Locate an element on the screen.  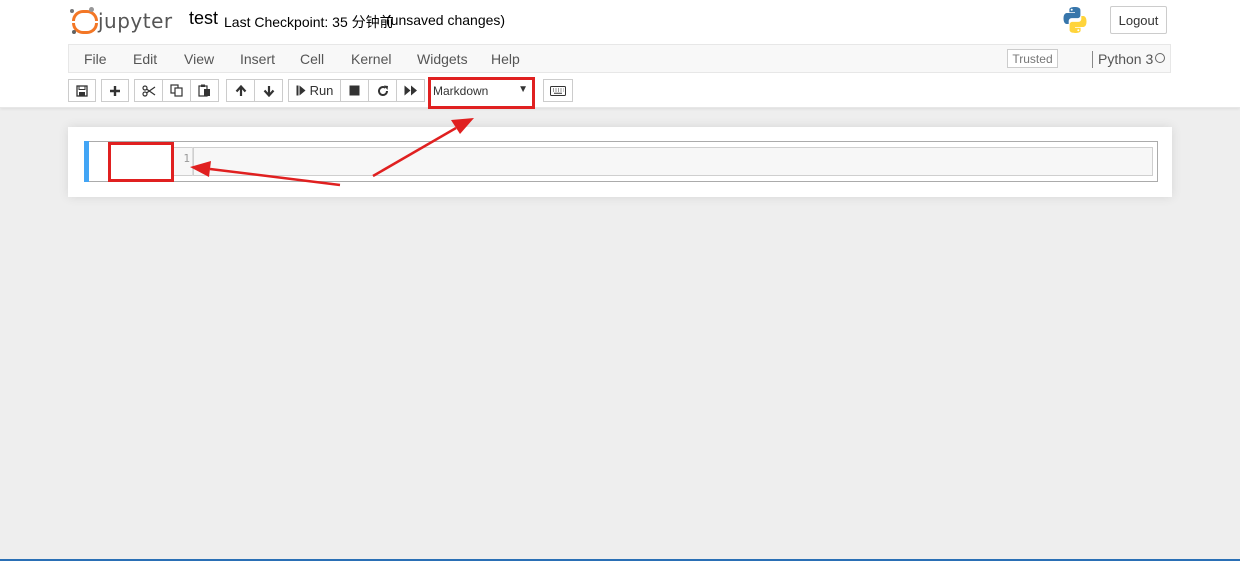
menu-view: View is located at coordinates (199, 59).